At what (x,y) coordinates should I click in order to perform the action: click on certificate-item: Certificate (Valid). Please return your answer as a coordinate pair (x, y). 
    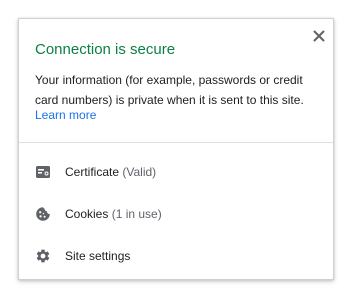
    Looking at the image, I should click on (176, 172).